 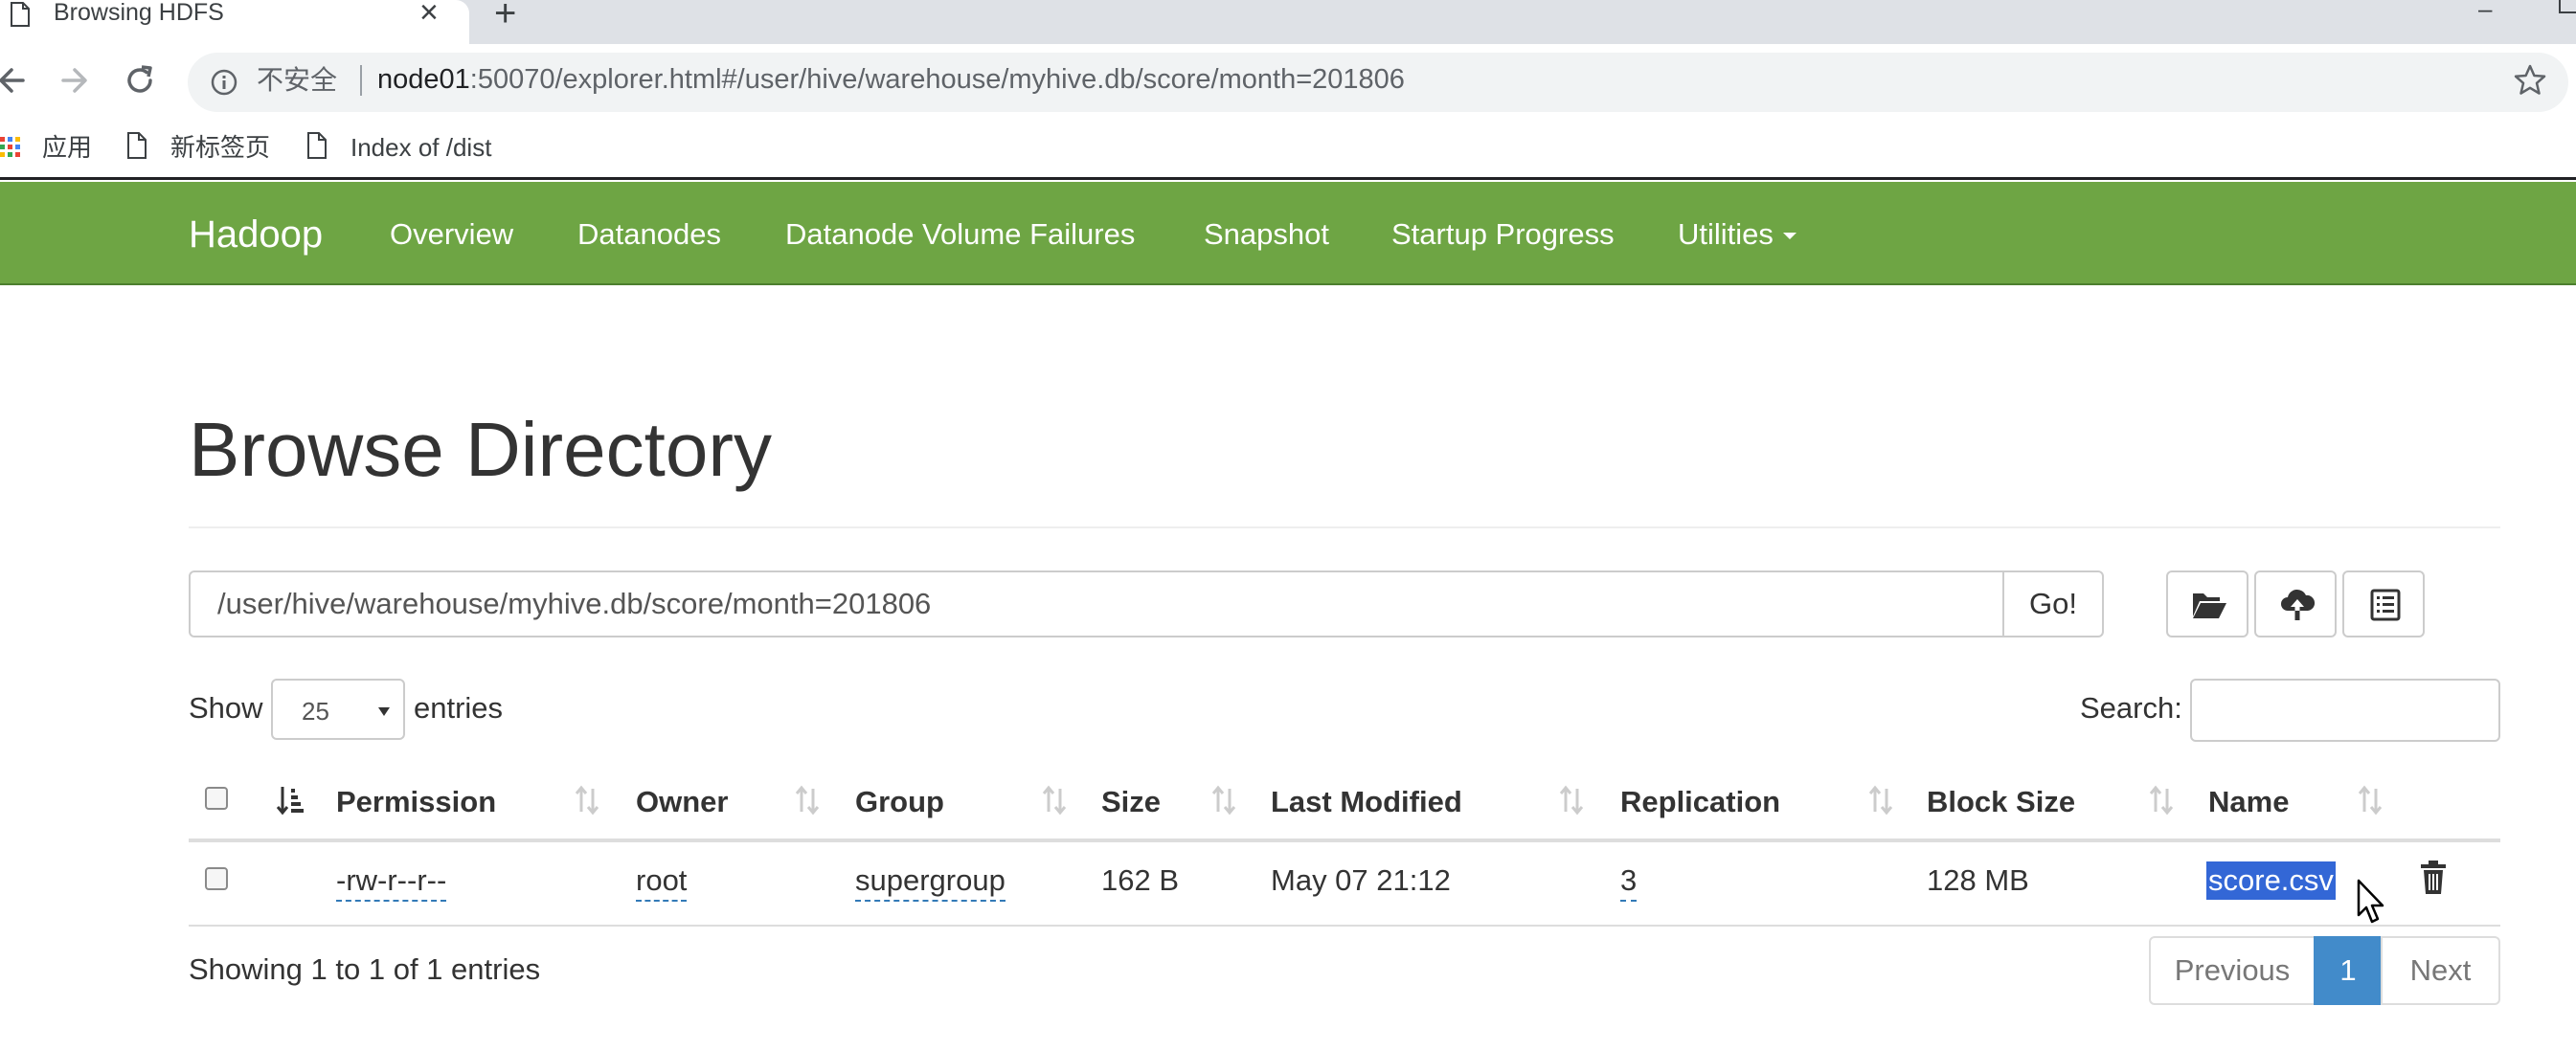 What do you see at coordinates (1096, 603) in the screenshot?
I see `directory-path-input` at bounding box center [1096, 603].